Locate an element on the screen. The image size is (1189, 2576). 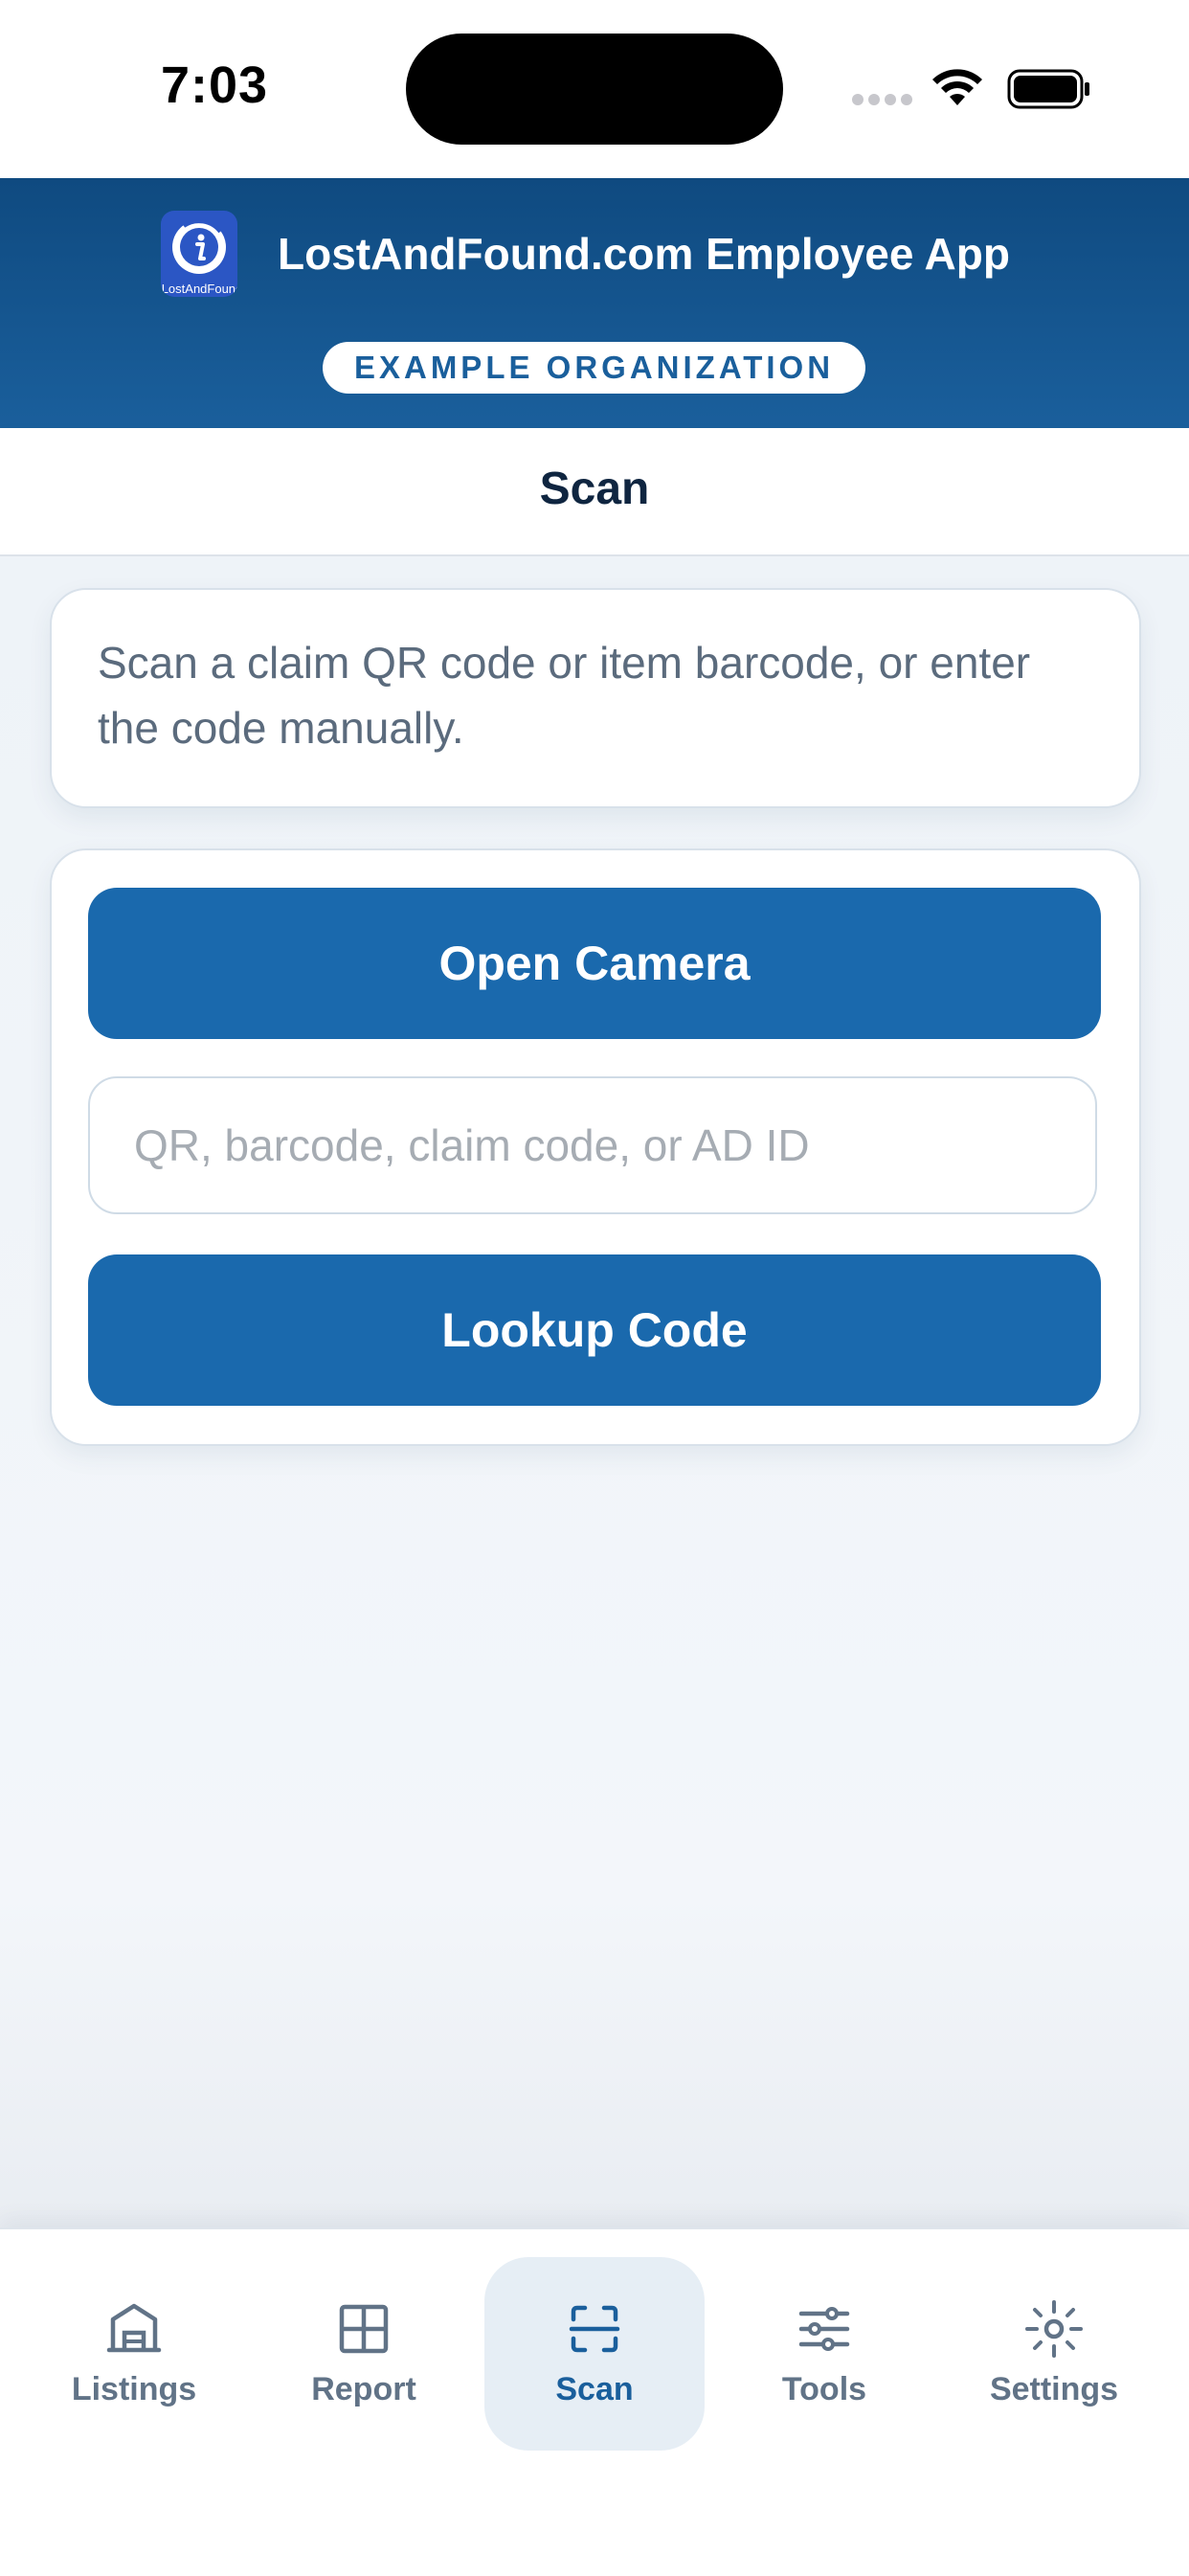
sliders-icon is located at coordinates (824, 2329).